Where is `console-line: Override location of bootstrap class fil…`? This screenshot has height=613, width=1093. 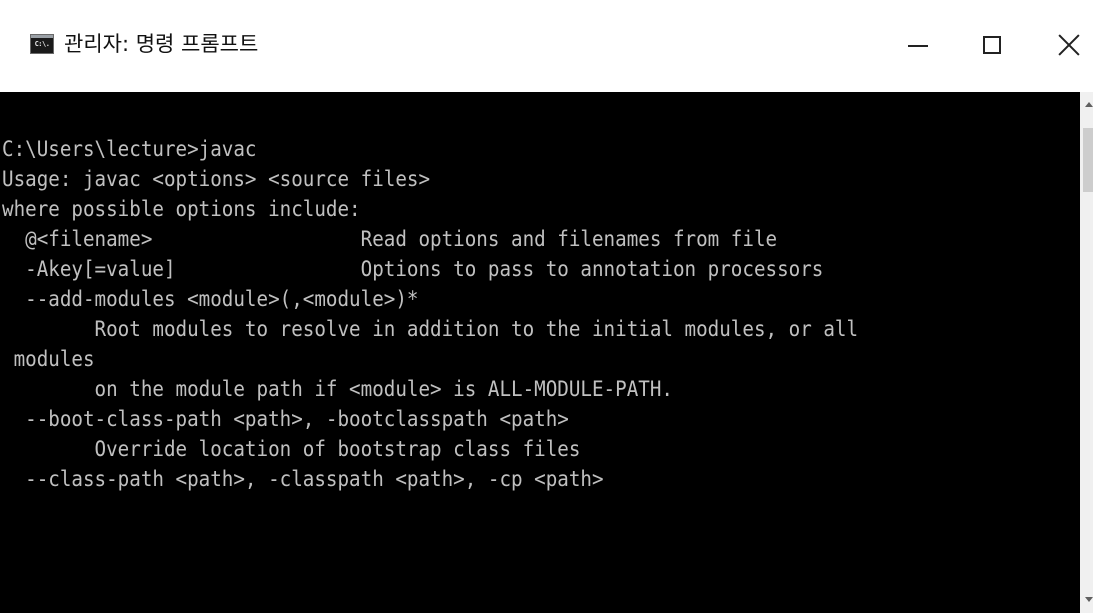
console-line: Override location of bootstrap class fil… is located at coordinates (291, 449).